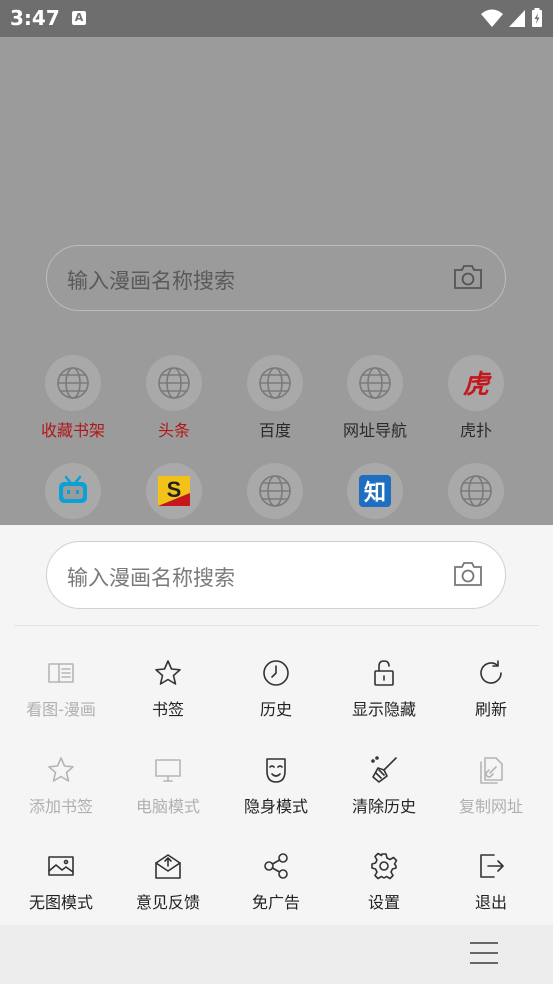 Image resolution: width=553 pixels, height=984 pixels. Describe the element at coordinates (537, 17) in the screenshot. I see `battery-icon` at that location.